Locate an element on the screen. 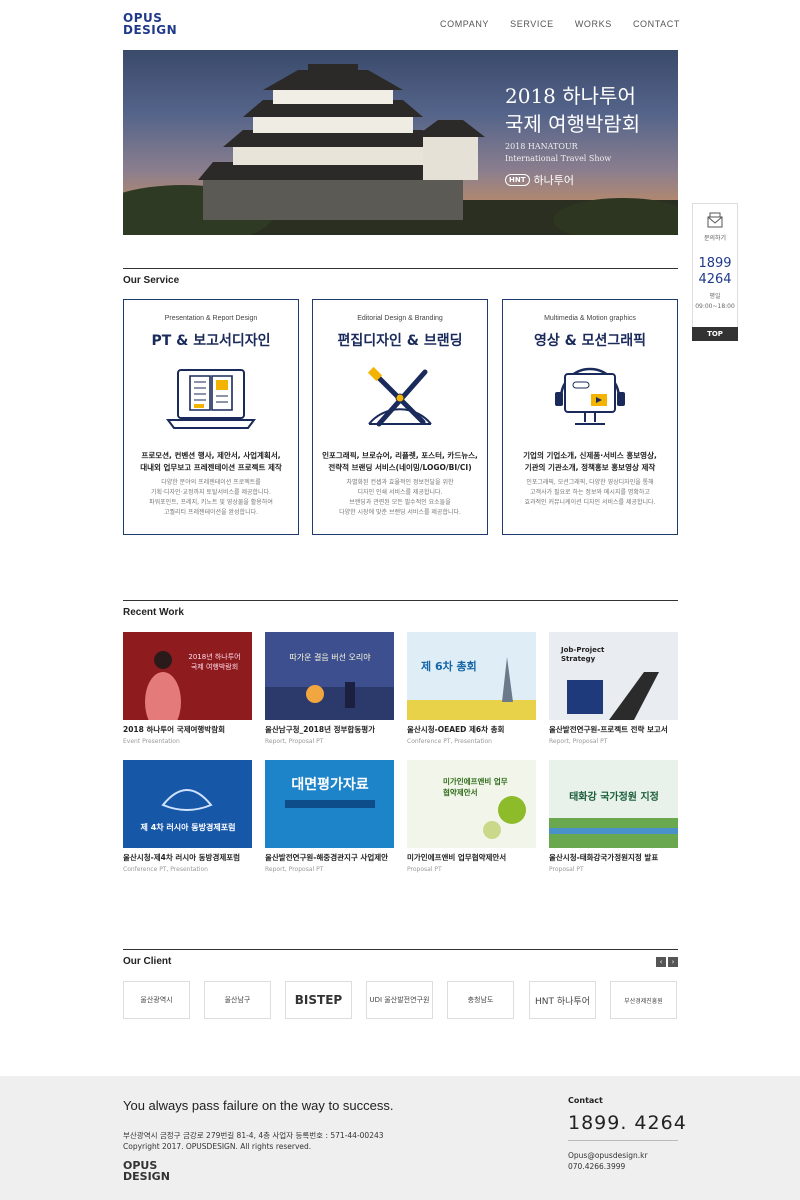 The width and height of the screenshot is (800, 1200). work-thumbnail: 따가운 결음 버선 오리야 is located at coordinates (329, 676).